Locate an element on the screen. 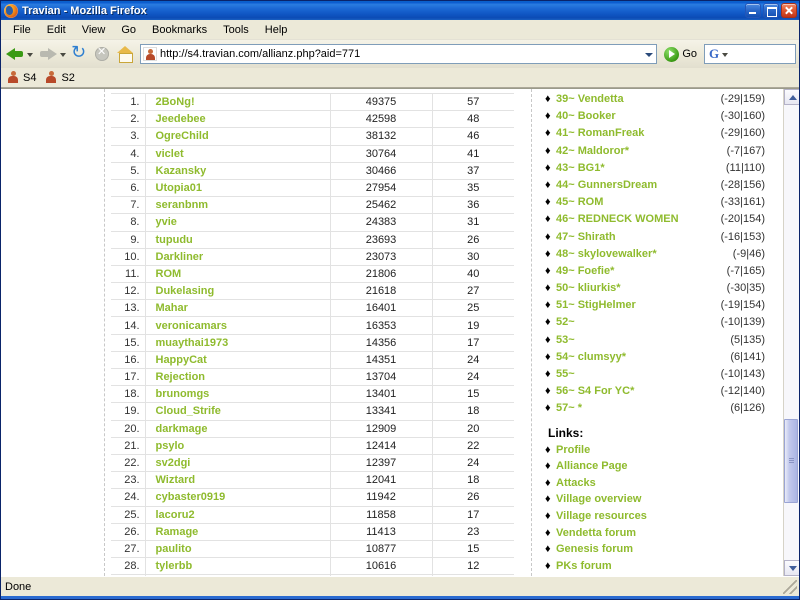 The image size is (800, 600). member-name-link: 43~ BG1* is located at coordinates (639, 168).